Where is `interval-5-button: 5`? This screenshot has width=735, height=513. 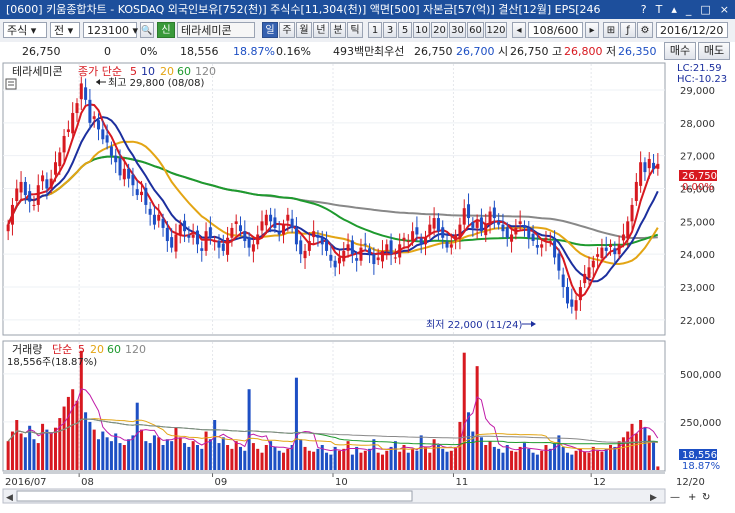 interval-5-button: 5 is located at coordinates (405, 30).